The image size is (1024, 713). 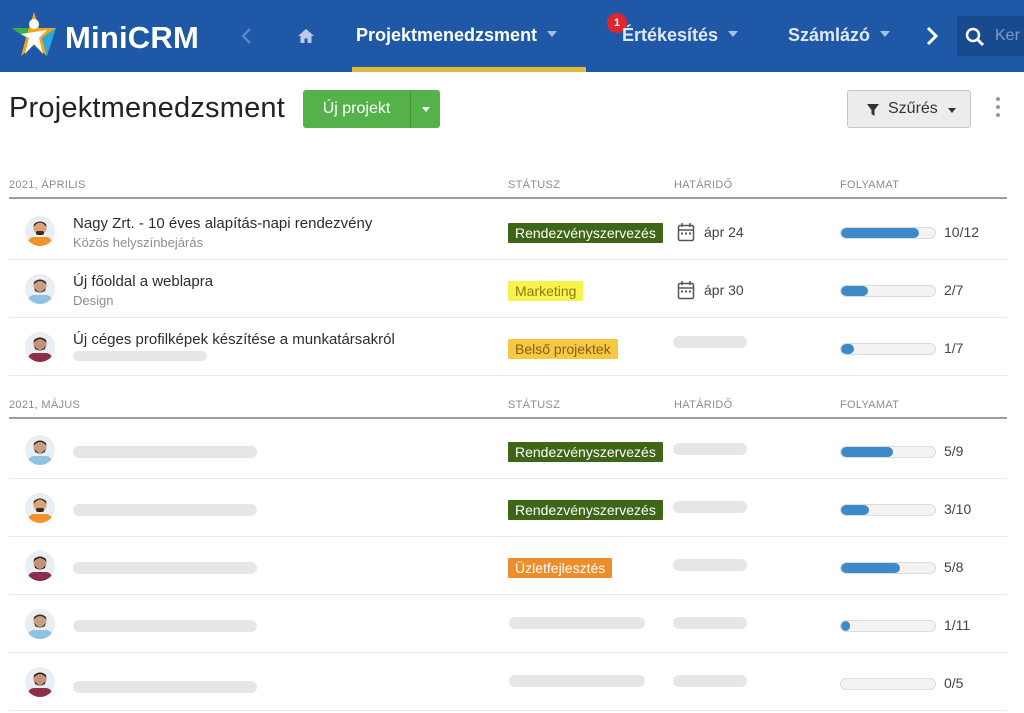 I want to click on search-box, so click(x=990, y=36).